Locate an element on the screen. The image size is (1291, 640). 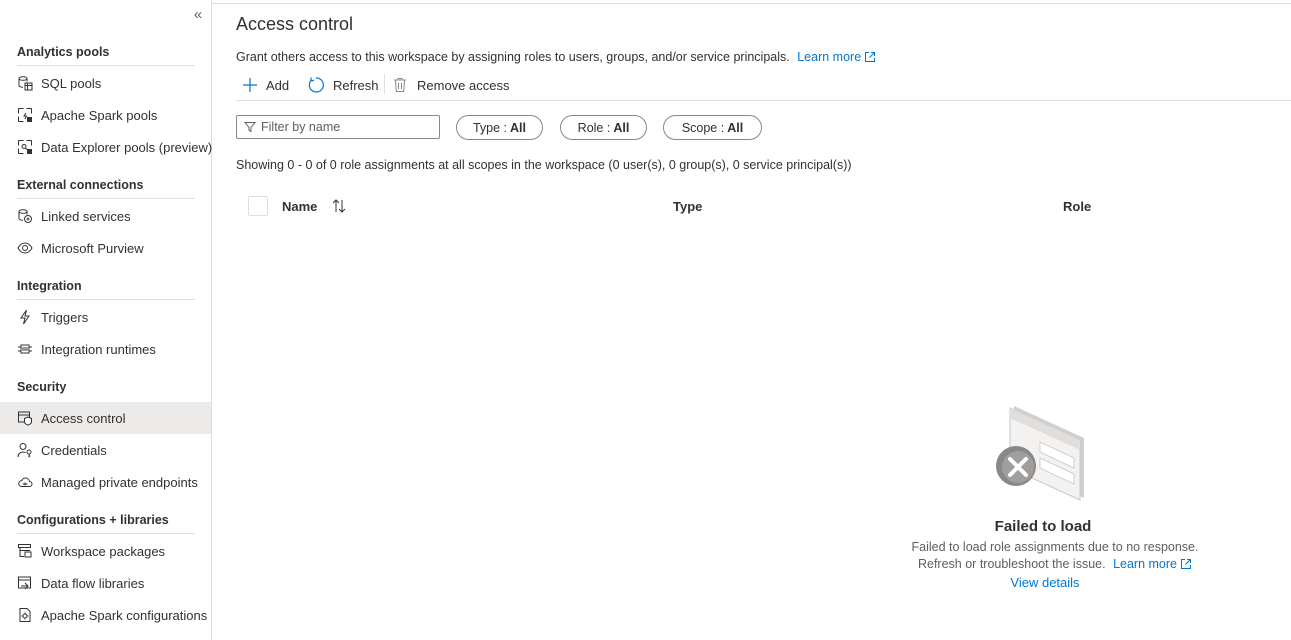
filter-by-name-field is located at coordinates (338, 127).